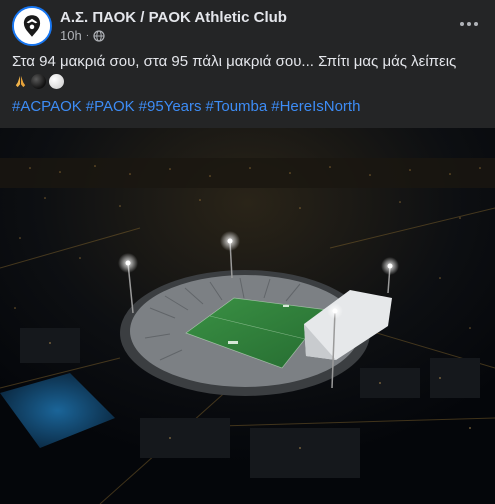 The image size is (495, 504). Describe the element at coordinates (170, 107) in the screenshot. I see `hashtag-link: #95Years` at that location.